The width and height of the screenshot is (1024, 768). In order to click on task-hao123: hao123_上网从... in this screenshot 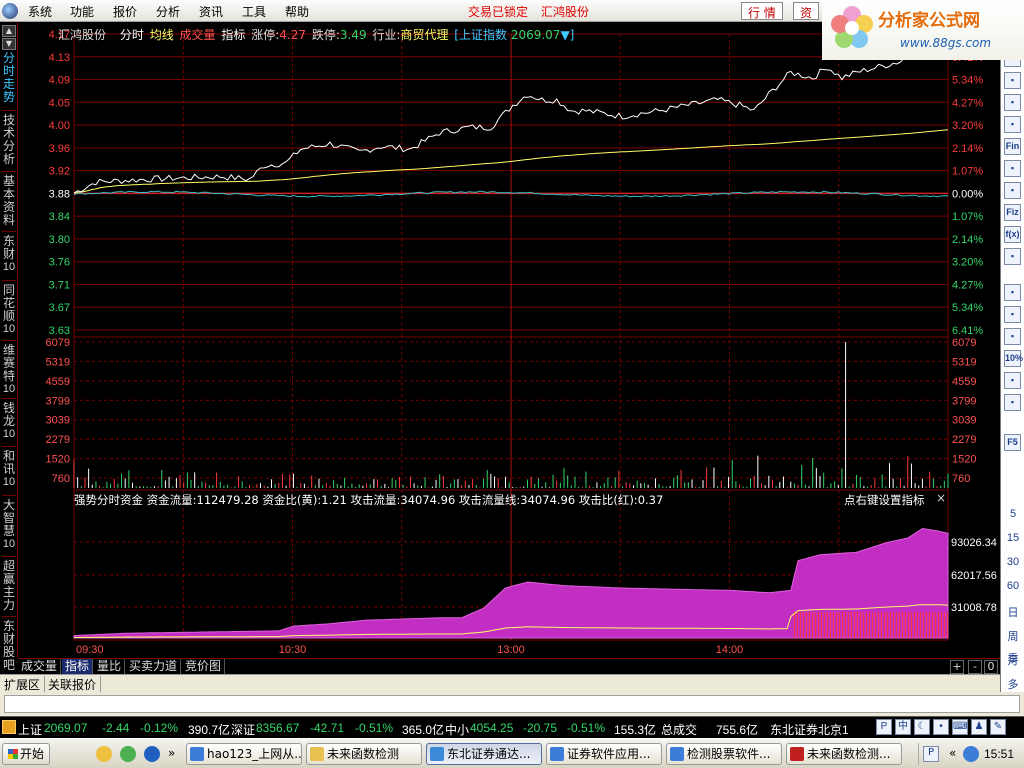, I will do `click(244, 754)`.